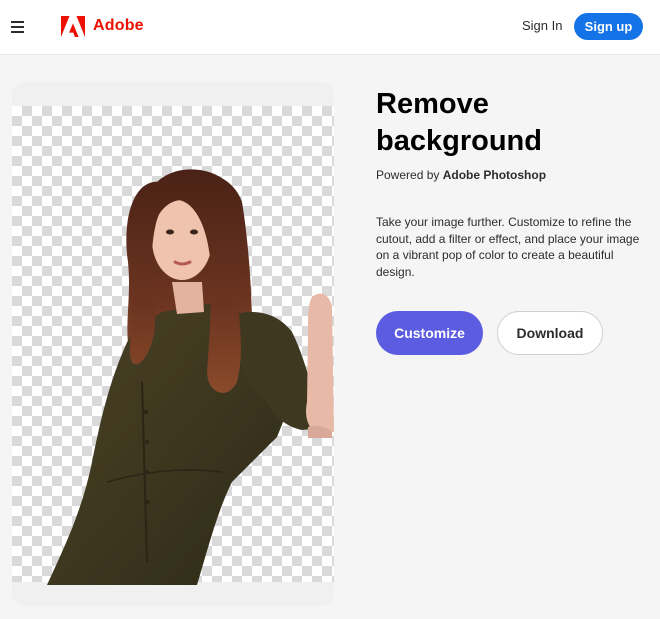 The image size is (660, 619). Describe the element at coordinates (408, 175) in the screenshot. I see `powered-by-prefix: Powered by` at that location.